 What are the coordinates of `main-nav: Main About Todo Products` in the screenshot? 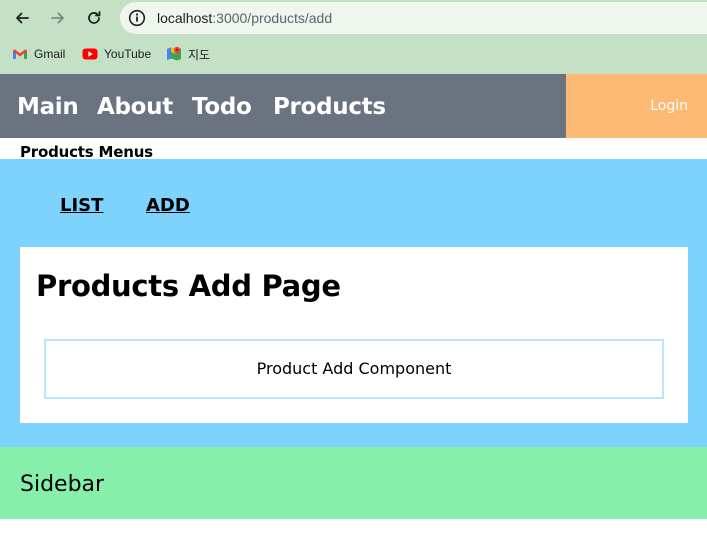 It's located at (283, 106).